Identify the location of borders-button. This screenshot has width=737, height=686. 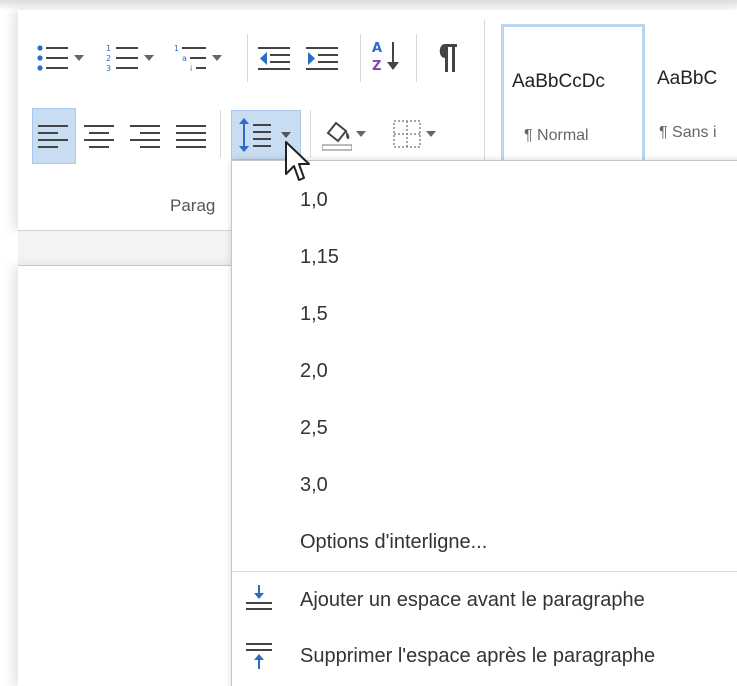
(414, 134).